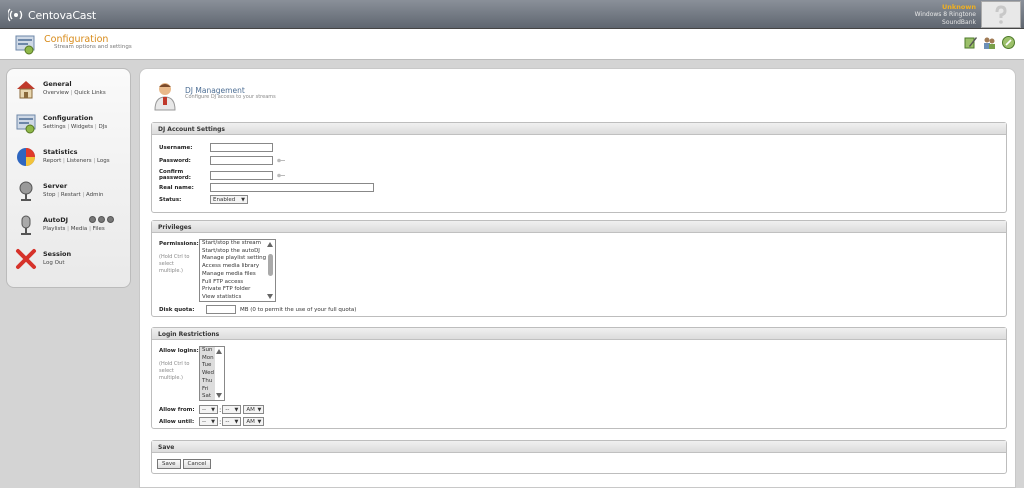 The image size is (1024, 488). I want to click on save-section: Save Save Cancel, so click(579, 457).